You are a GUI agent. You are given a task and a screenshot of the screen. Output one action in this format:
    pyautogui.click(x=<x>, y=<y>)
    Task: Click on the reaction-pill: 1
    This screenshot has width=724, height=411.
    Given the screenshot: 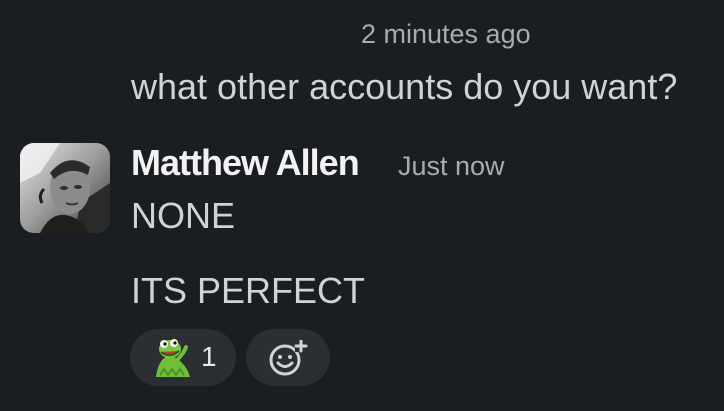 What is the action you would take?
    pyautogui.click(x=183, y=357)
    